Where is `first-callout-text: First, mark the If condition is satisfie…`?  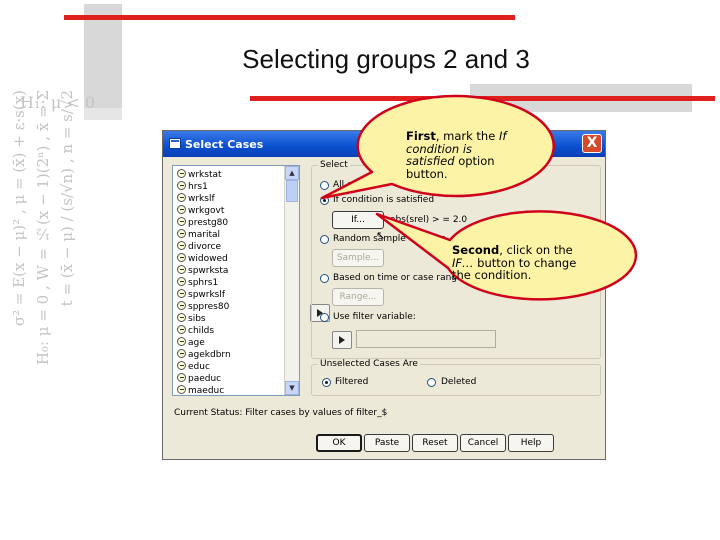 first-callout-text: First, mark the If condition is satisfie… is located at coordinates (456, 155).